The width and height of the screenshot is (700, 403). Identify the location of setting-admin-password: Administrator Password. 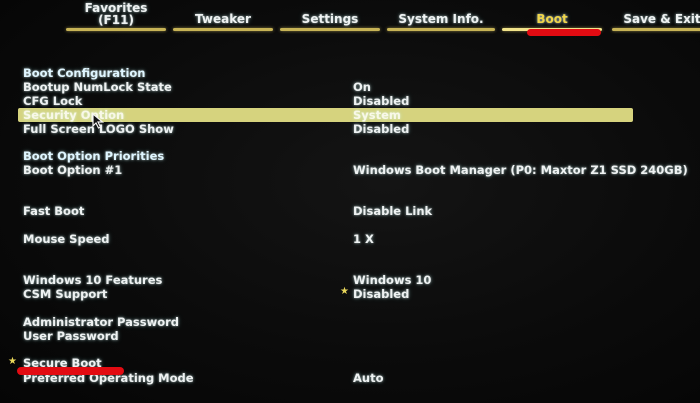
(350, 322).